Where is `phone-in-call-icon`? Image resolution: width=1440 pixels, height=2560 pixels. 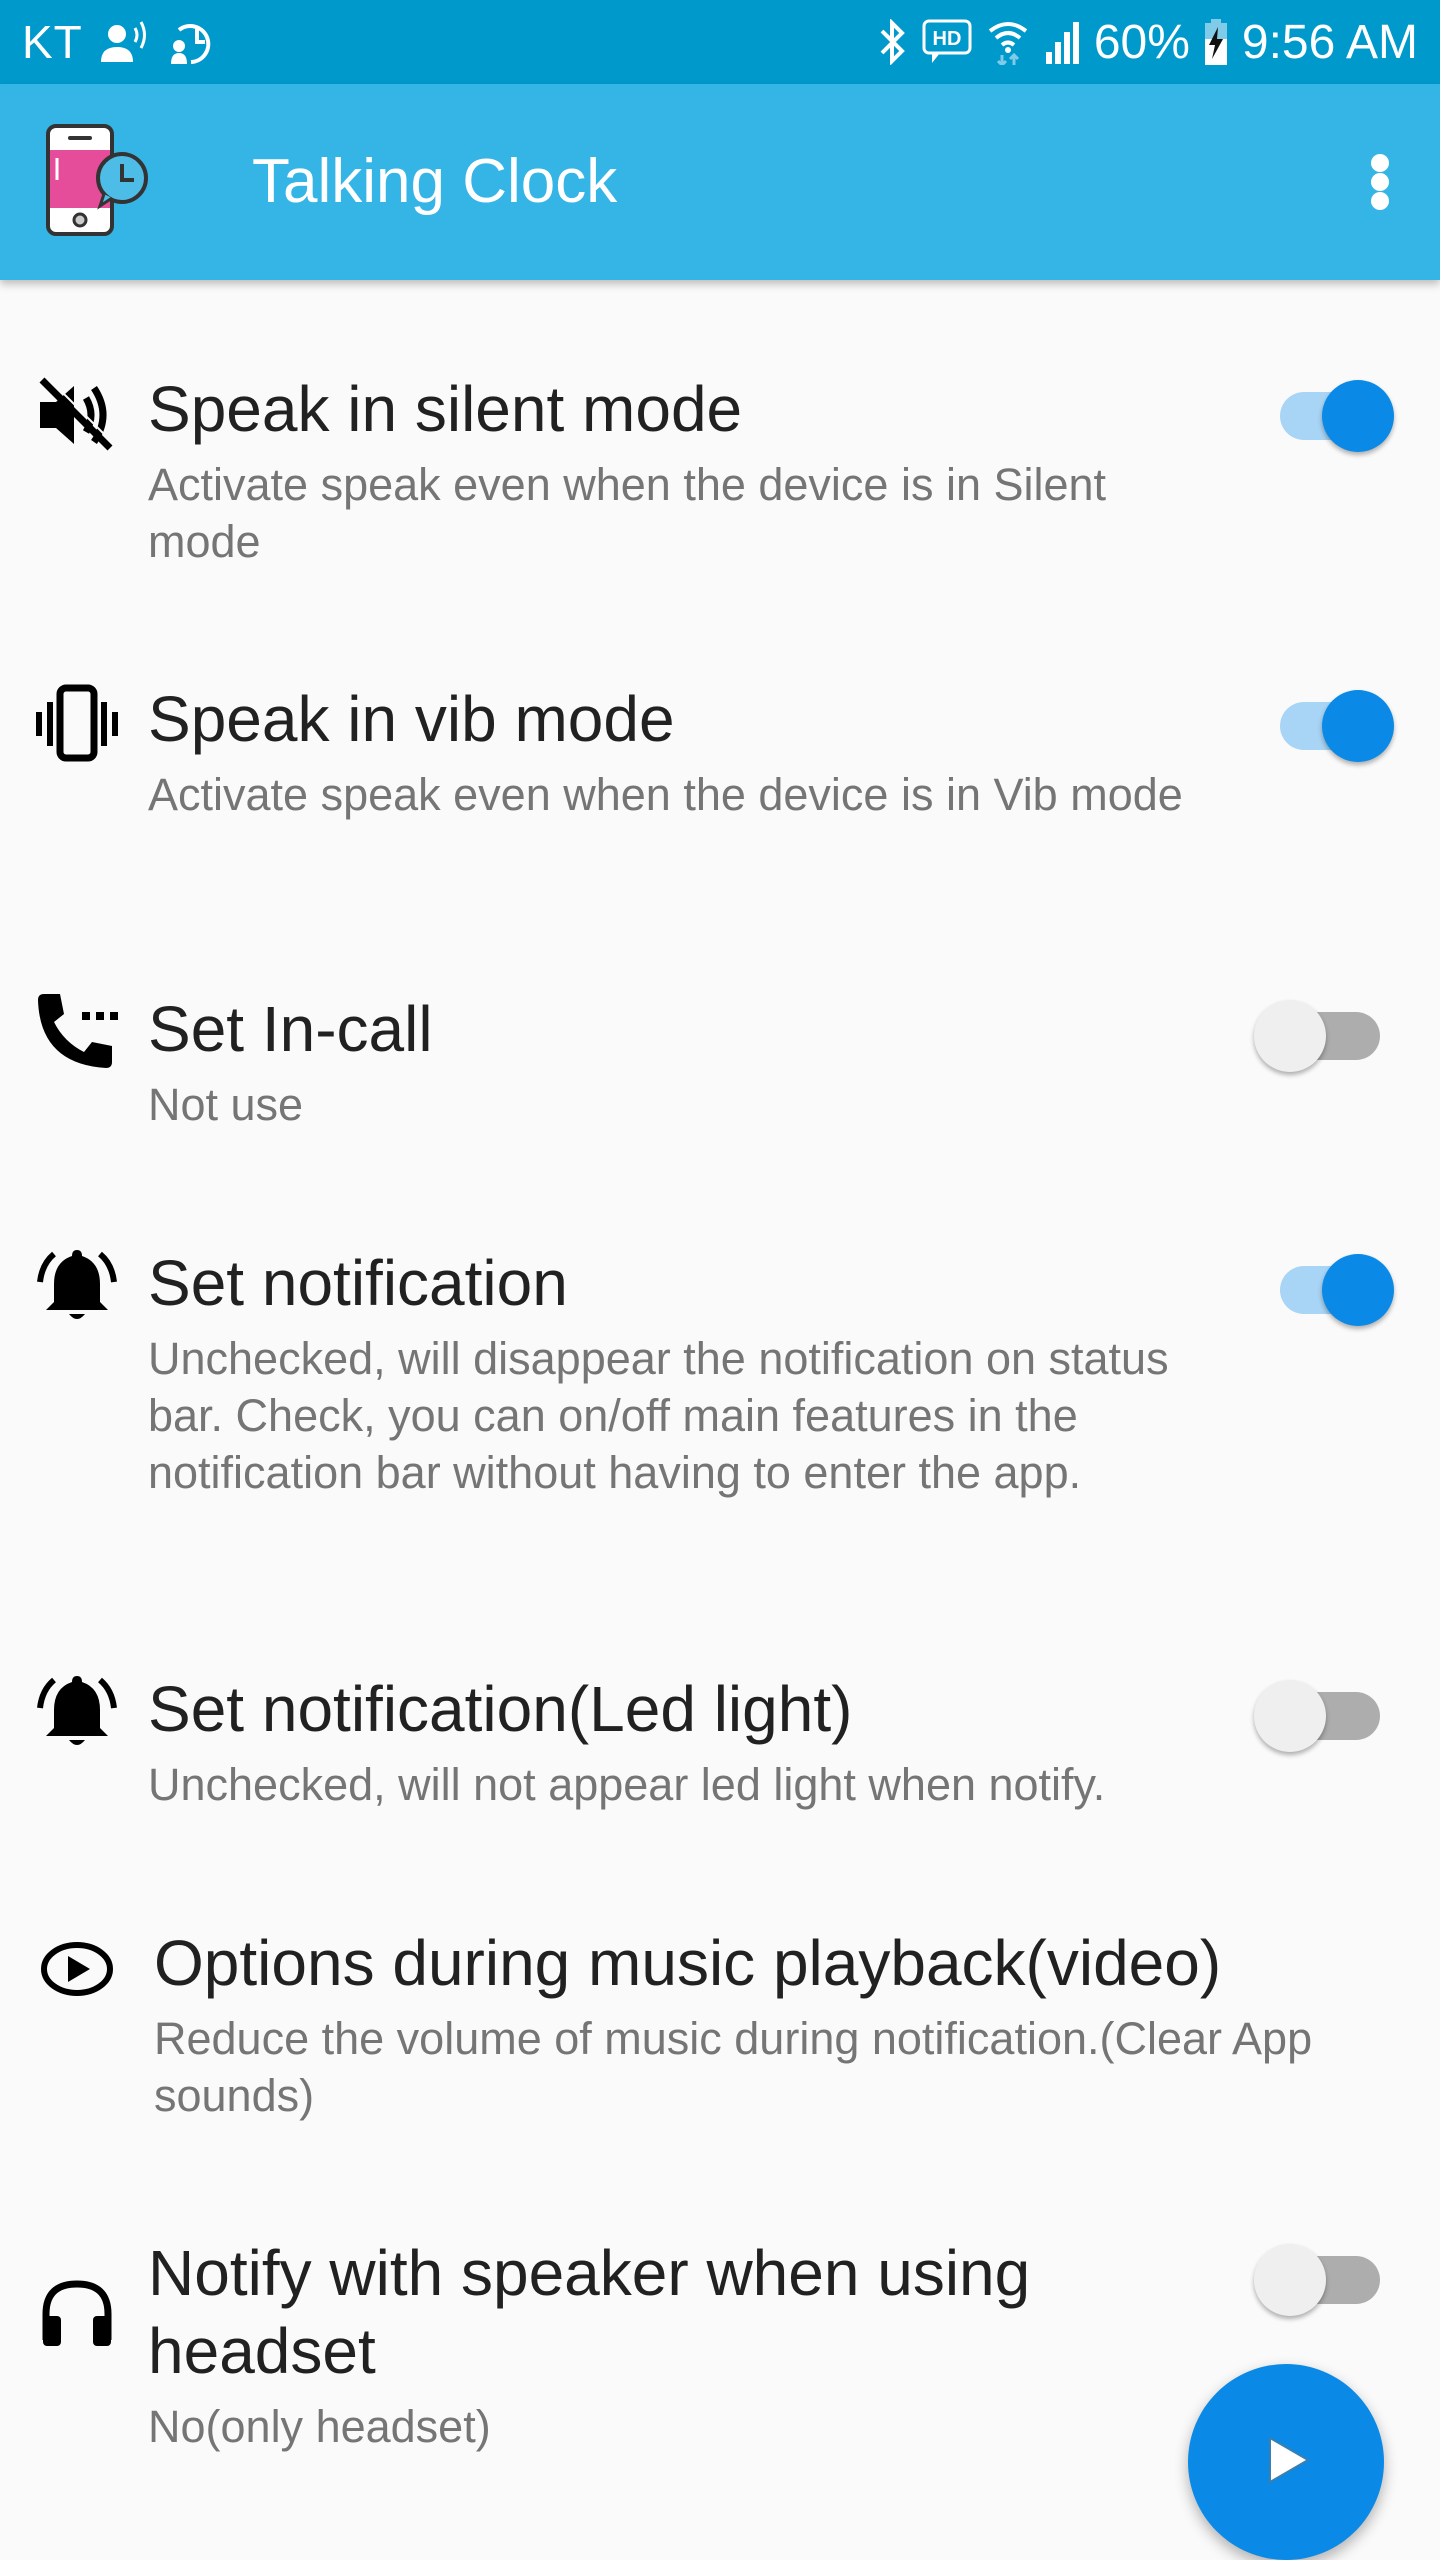
phone-in-call-icon is located at coordinates (77, 1033).